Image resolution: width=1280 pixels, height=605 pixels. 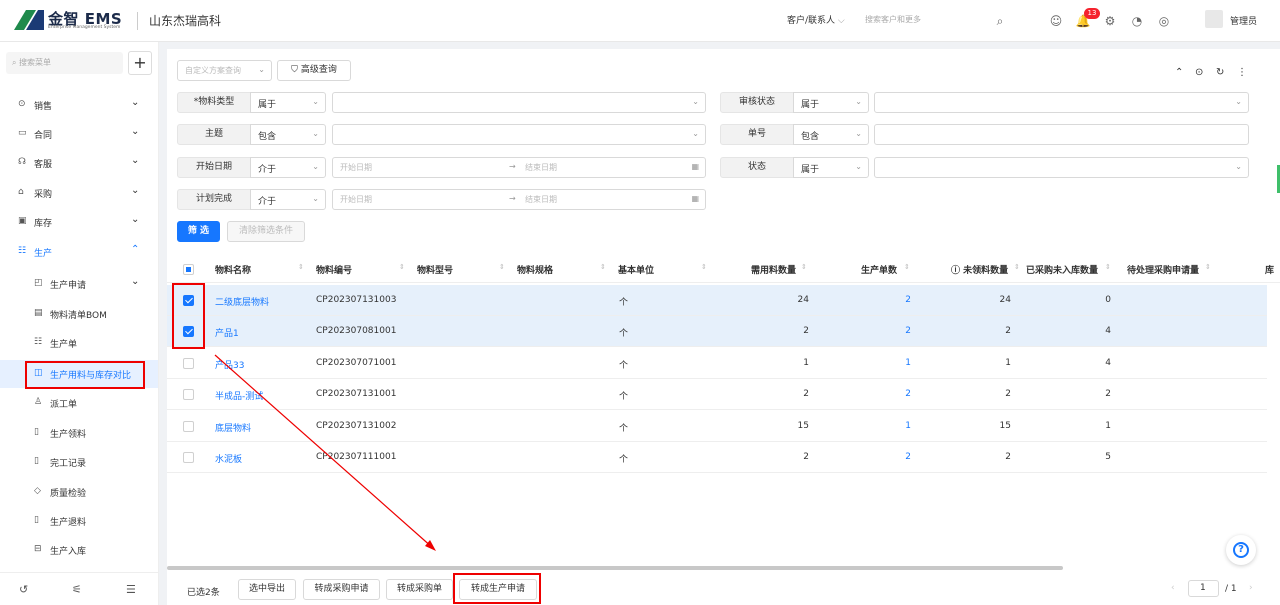 I want to click on annotation-arrow-line, so click(x=324, y=451).